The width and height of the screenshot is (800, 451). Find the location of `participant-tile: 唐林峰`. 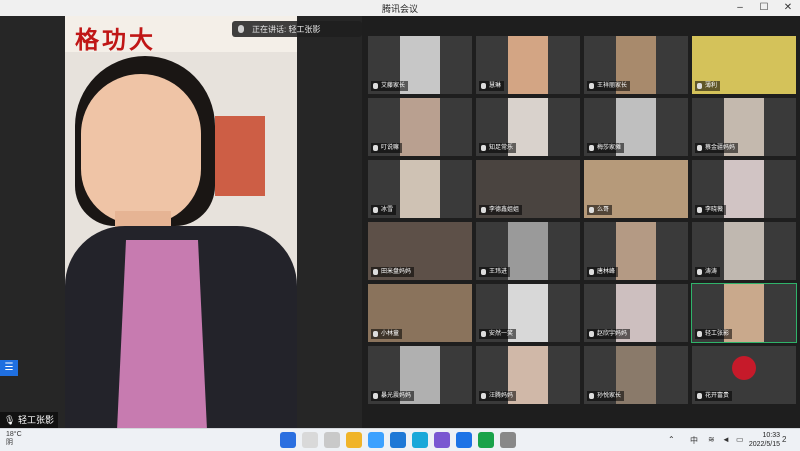

participant-tile: 唐林峰 is located at coordinates (636, 251).